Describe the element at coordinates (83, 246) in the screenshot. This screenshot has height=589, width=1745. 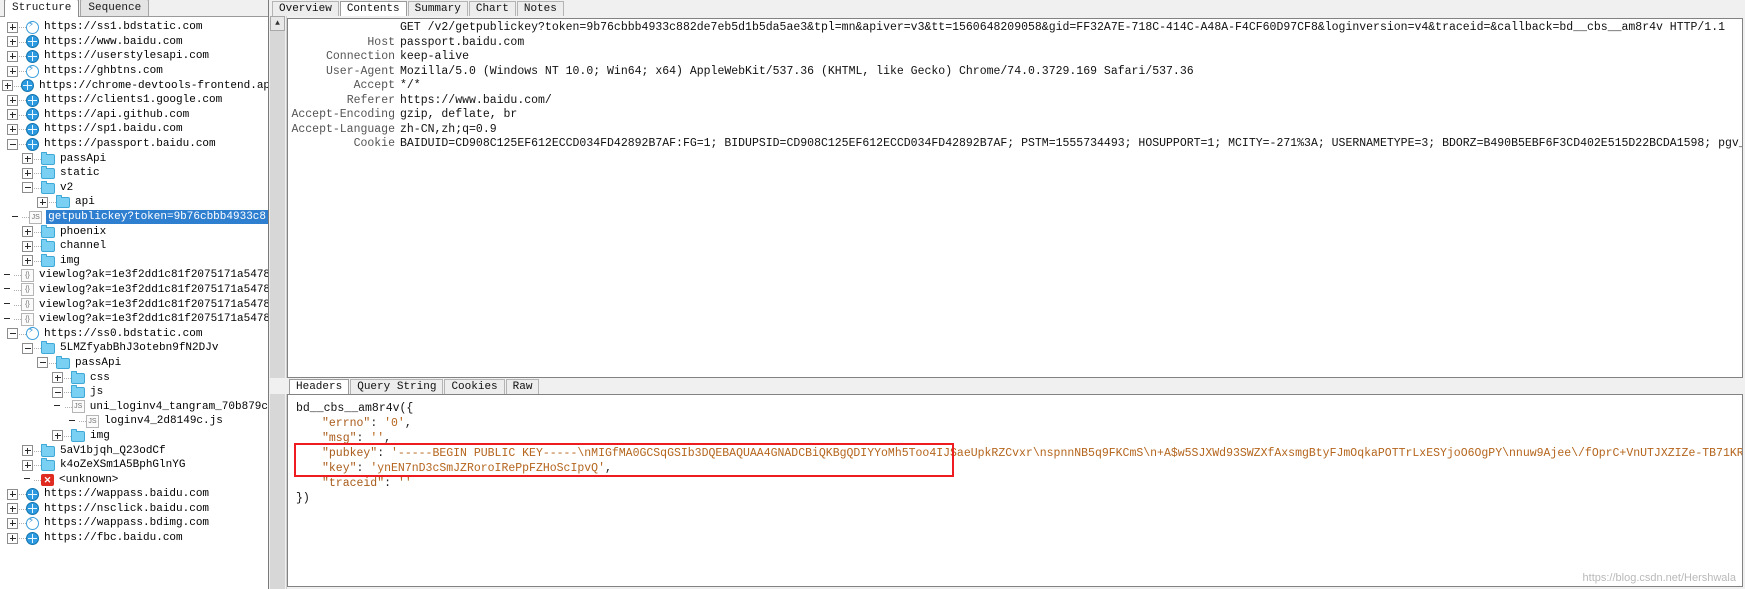
I see `tree-row-label: channel` at that location.